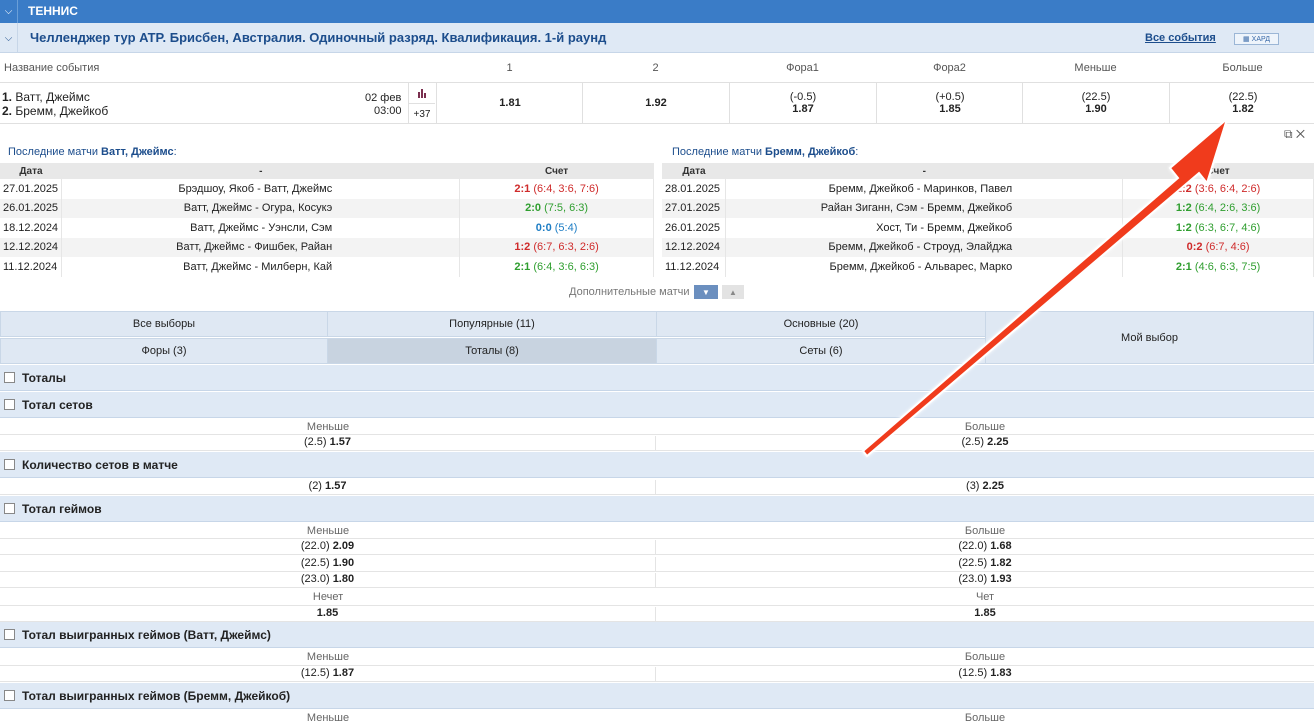  I want to click on odd: 1.85, so click(985, 613).